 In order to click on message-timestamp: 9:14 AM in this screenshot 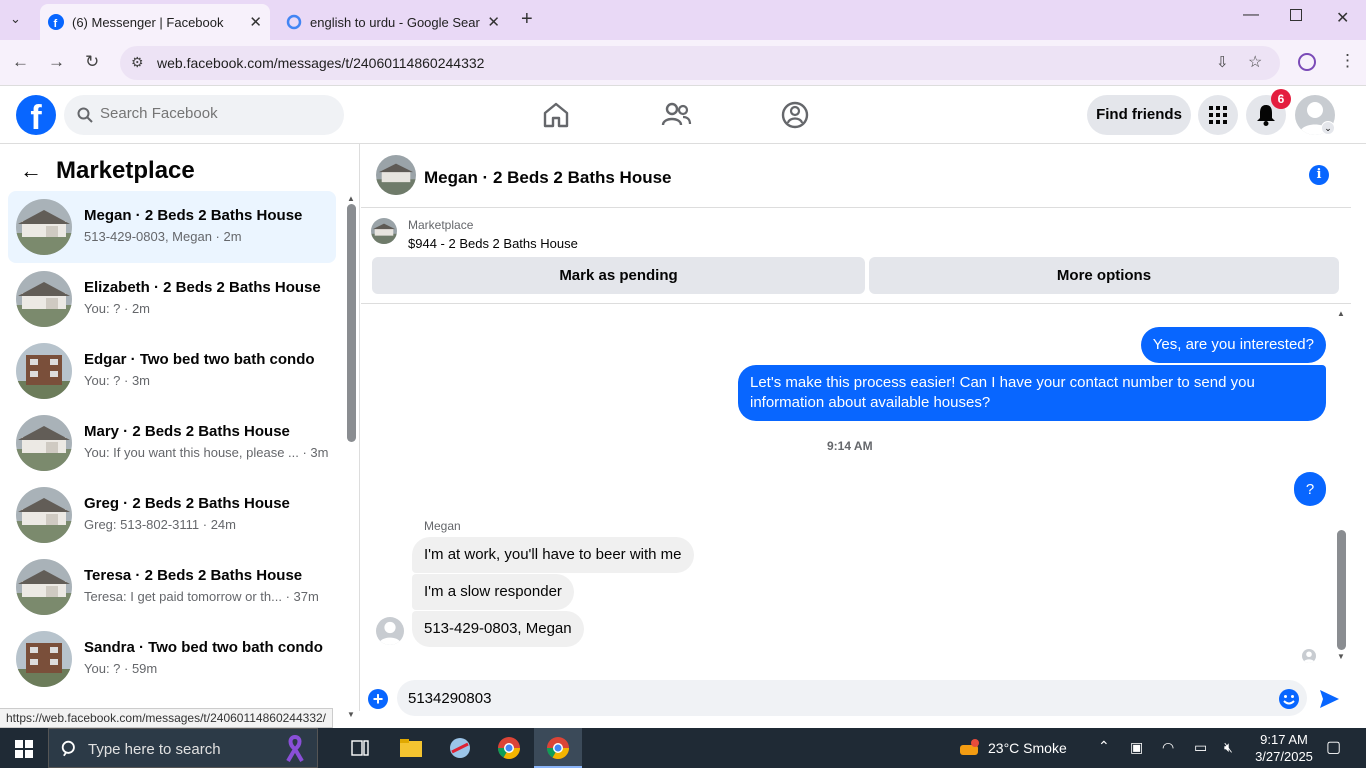, I will do `click(850, 446)`.